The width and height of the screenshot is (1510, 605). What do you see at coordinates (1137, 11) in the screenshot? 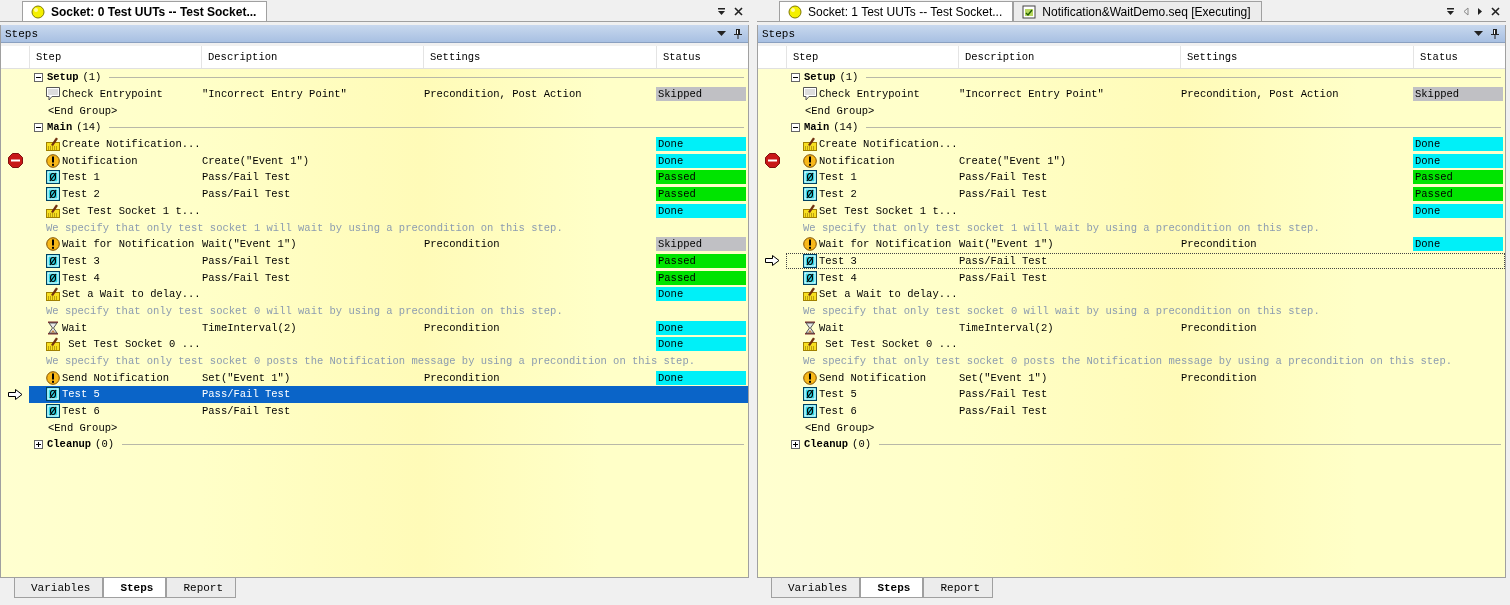
I see `document-tab: Notification&WaitDemo.seq [Executing]` at bounding box center [1137, 11].